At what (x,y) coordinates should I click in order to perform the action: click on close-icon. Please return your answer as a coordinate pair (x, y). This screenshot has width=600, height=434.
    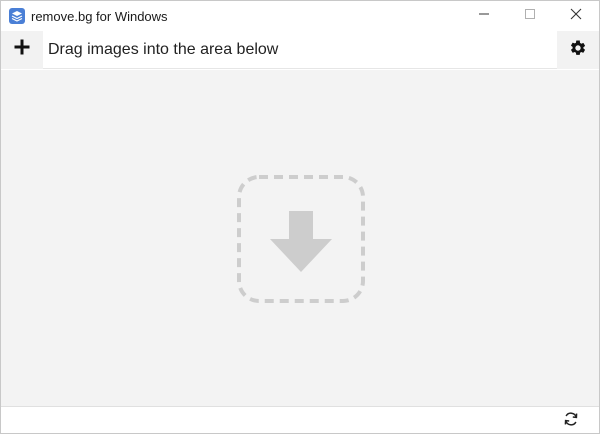
    Looking at the image, I should click on (576, 16).